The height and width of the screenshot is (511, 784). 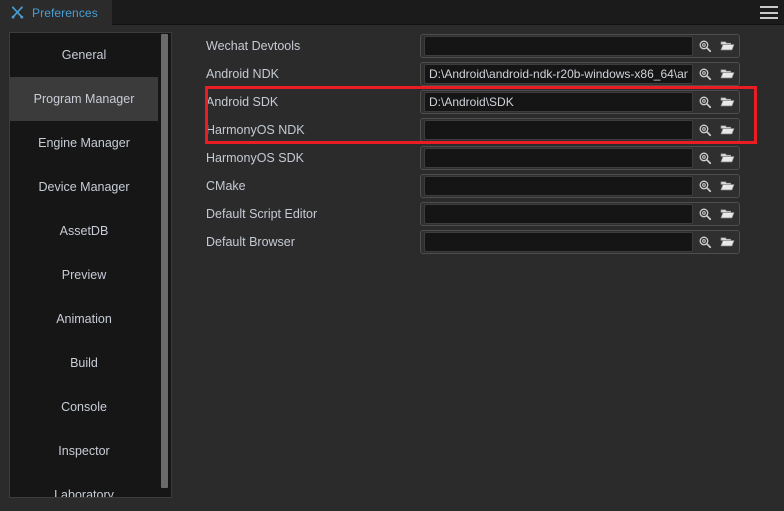 I want to click on settings-row: Android SDK, so click(x=478, y=102).